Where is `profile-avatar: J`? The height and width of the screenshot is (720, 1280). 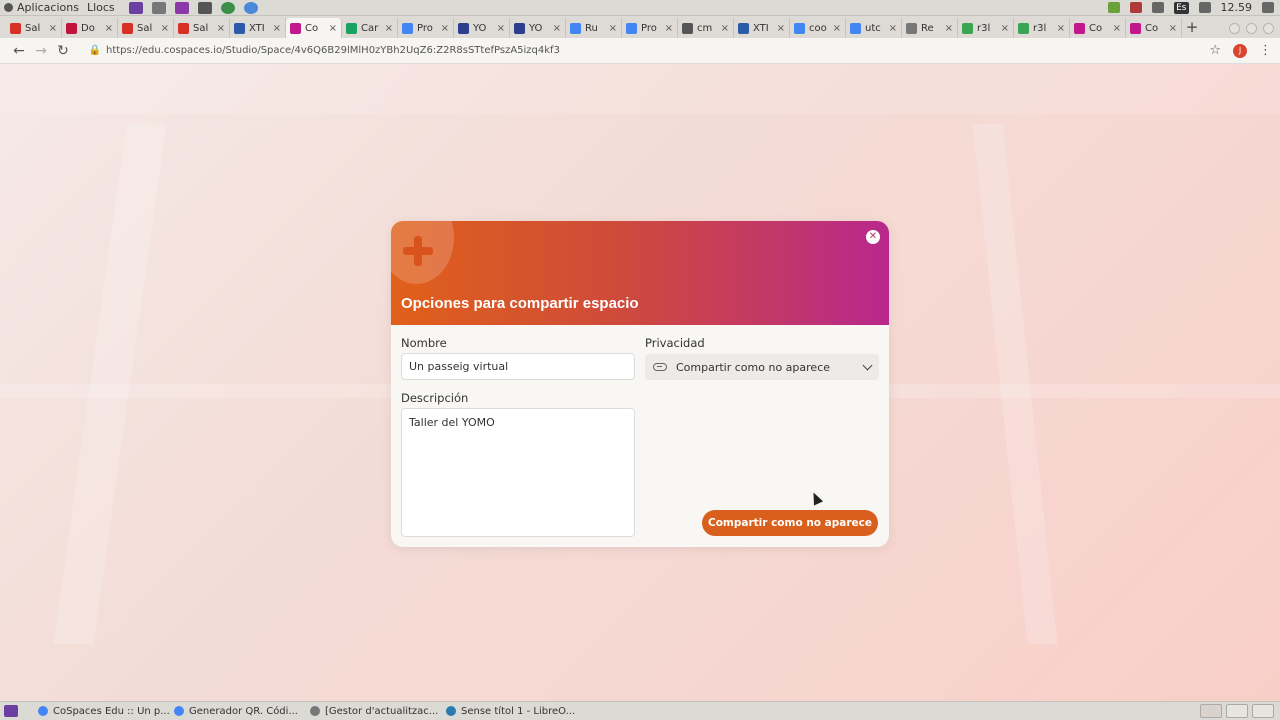 profile-avatar: J is located at coordinates (1240, 50).